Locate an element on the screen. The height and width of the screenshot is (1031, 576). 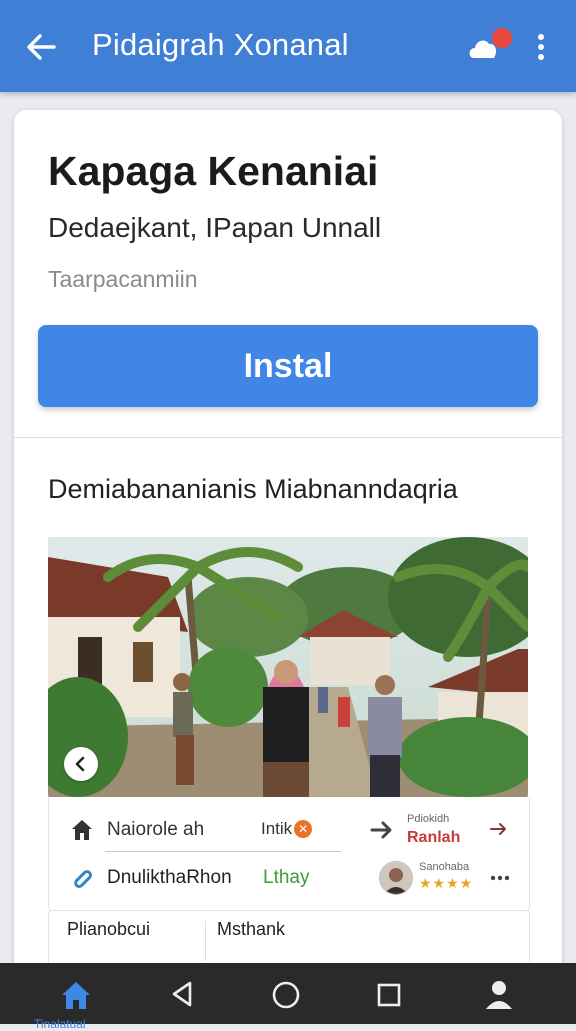
app-title: Kapaga Kenaniai is located at coordinates (213, 171).